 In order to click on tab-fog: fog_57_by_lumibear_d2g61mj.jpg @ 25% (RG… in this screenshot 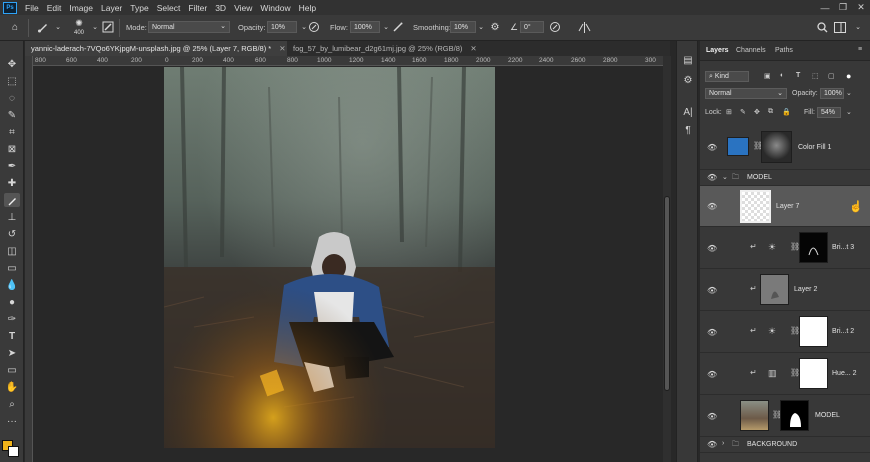, I will do `click(387, 48)`.